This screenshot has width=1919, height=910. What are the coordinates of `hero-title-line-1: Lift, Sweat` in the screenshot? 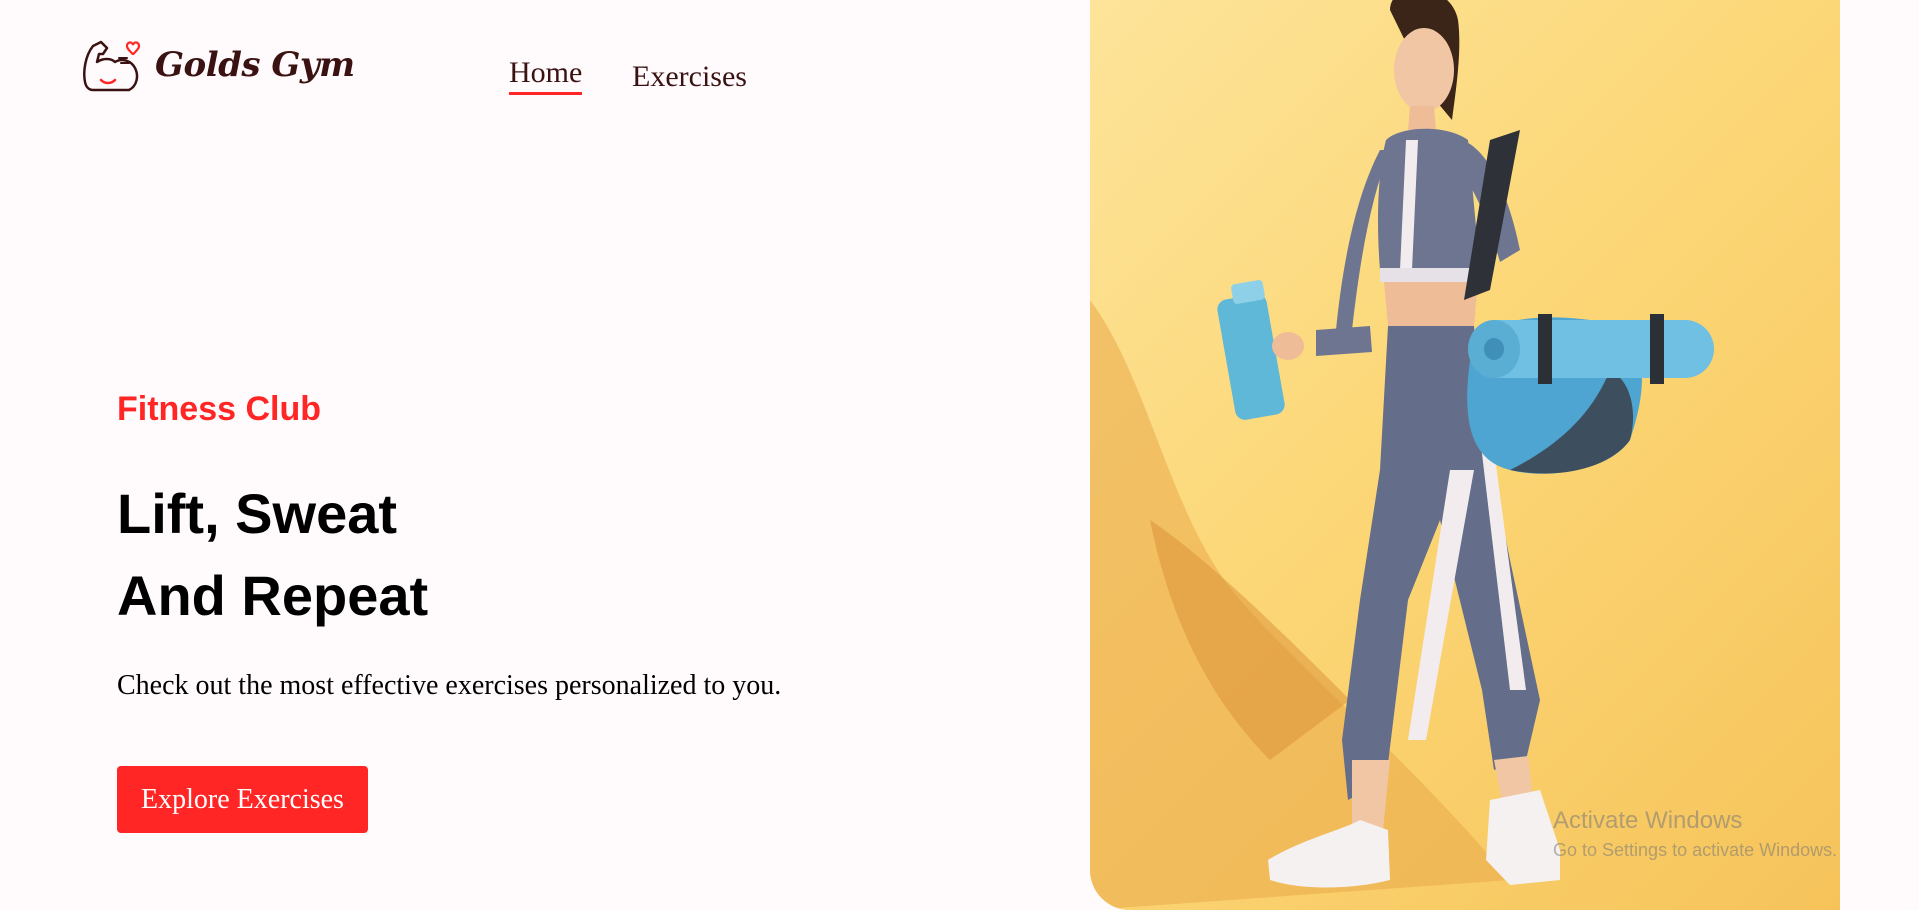 It's located at (257, 513).